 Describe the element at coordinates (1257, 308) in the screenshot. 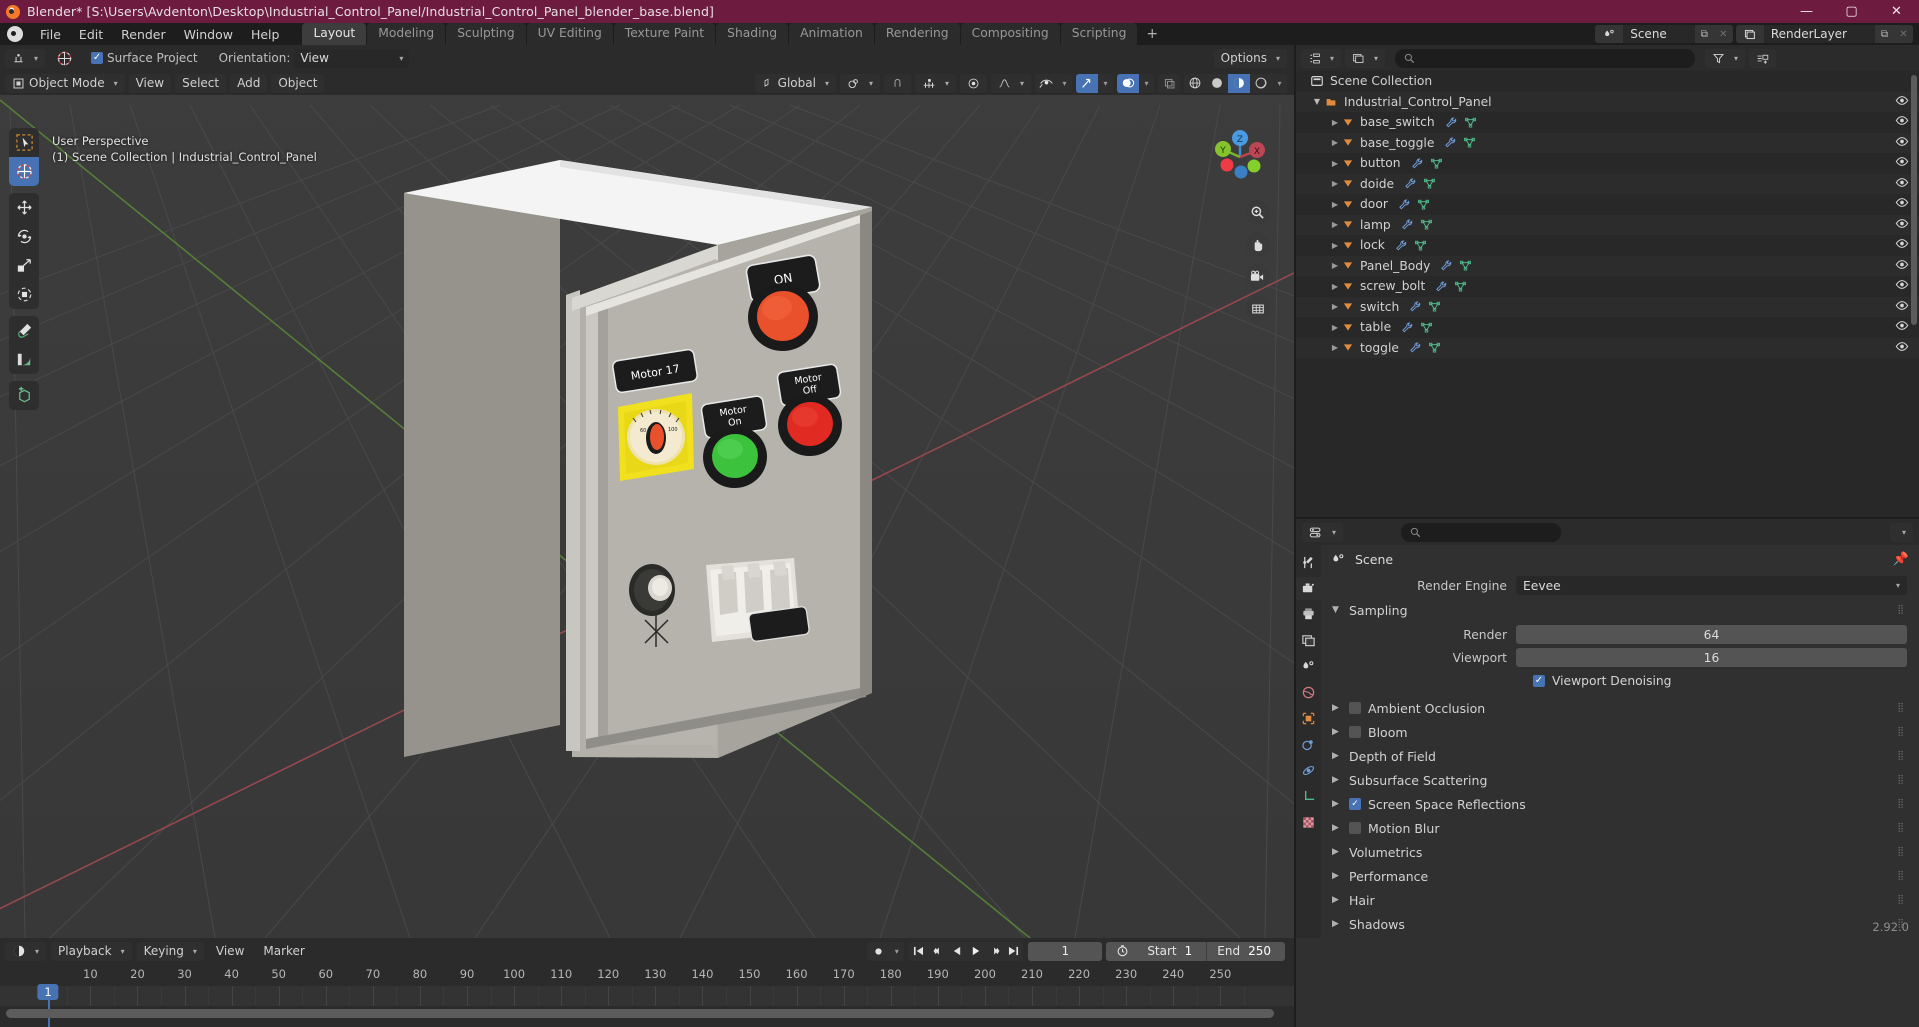

I see `toggle-orthographic-icon` at that location.